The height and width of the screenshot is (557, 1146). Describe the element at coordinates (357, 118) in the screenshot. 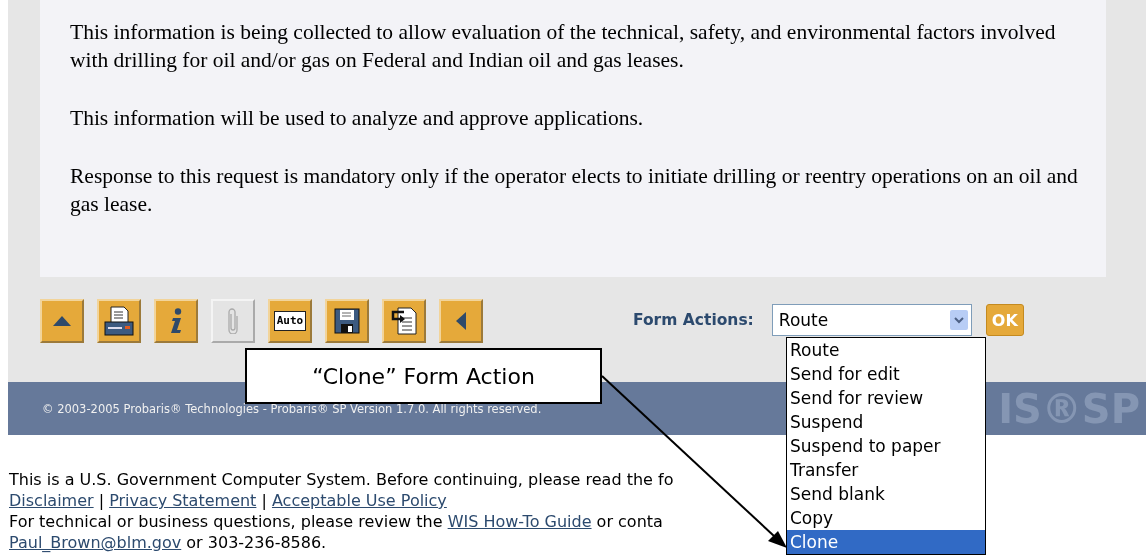

I see `paragraph: This information will be used to analyze and approve applications.` at that location.